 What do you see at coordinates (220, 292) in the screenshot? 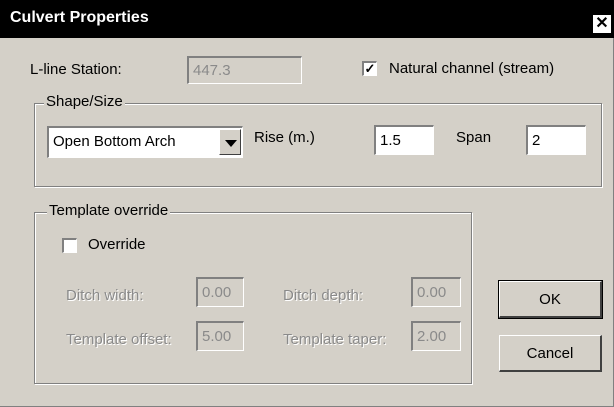
I see `ditch-width-field` at bounding box center [220, 292].